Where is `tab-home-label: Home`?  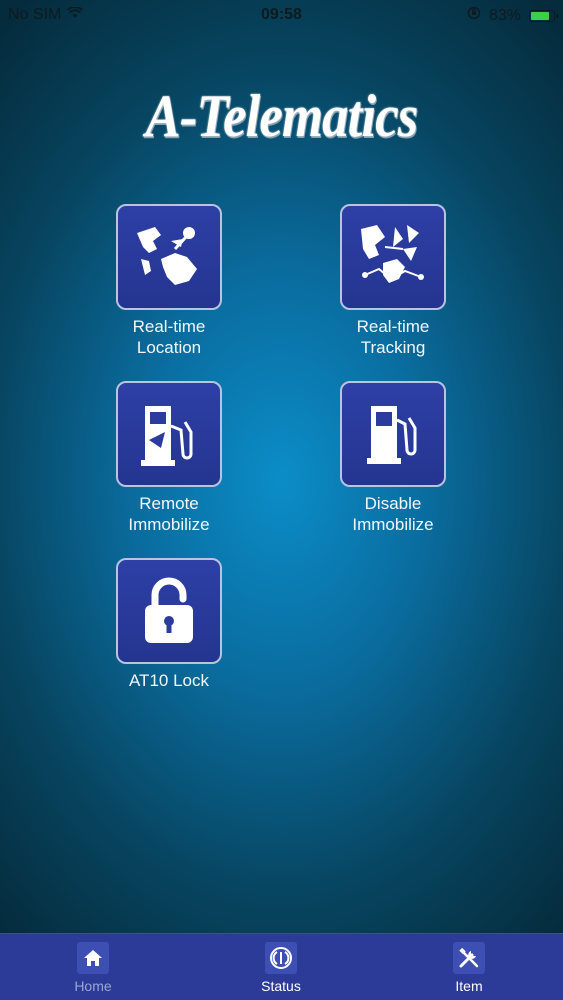
tab-home-label: Home is located at coordinates (93, 986).